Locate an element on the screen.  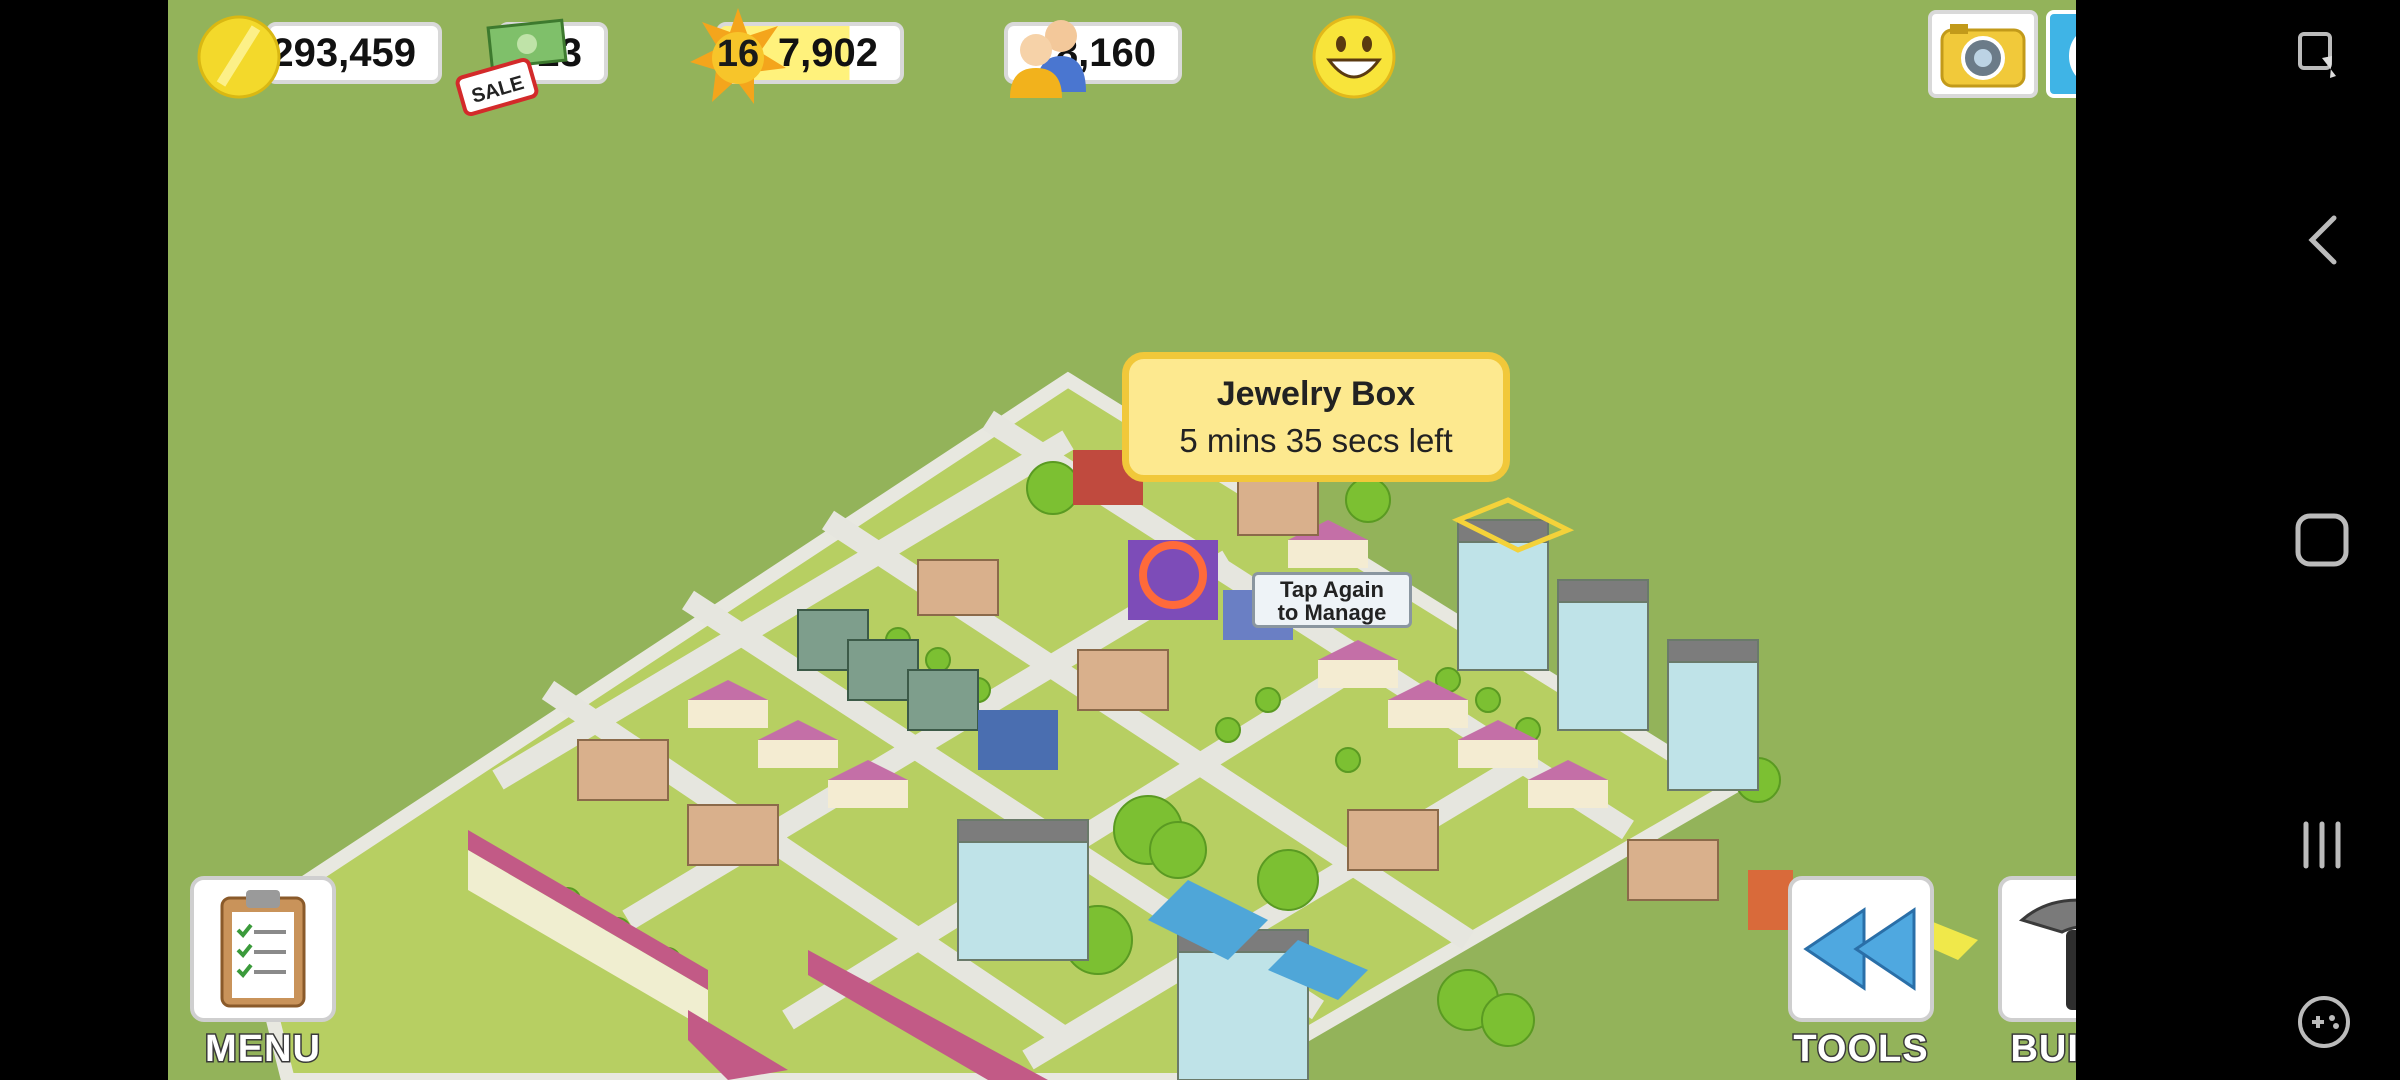
menu-button is located at coordinates (263, 949).